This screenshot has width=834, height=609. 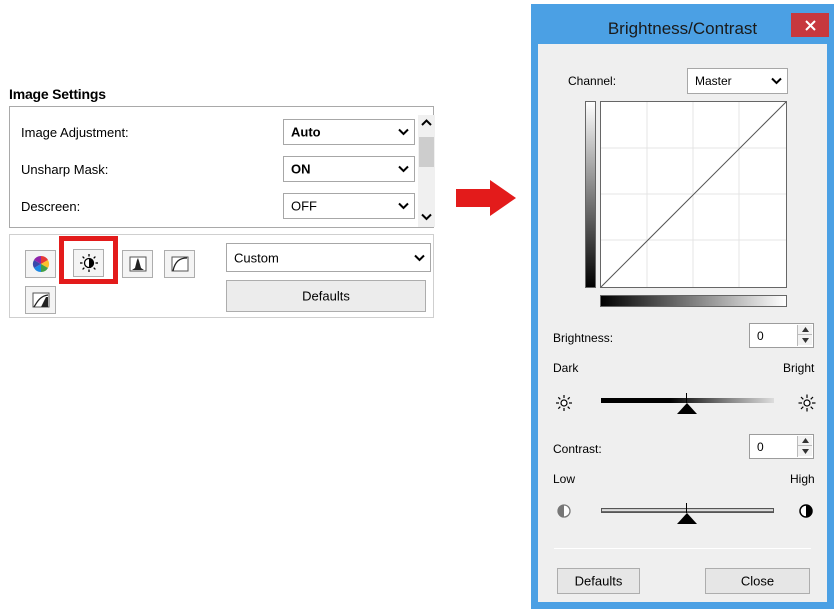 I want to click on contrast-spin-buttons, so click(x=804, y=446).